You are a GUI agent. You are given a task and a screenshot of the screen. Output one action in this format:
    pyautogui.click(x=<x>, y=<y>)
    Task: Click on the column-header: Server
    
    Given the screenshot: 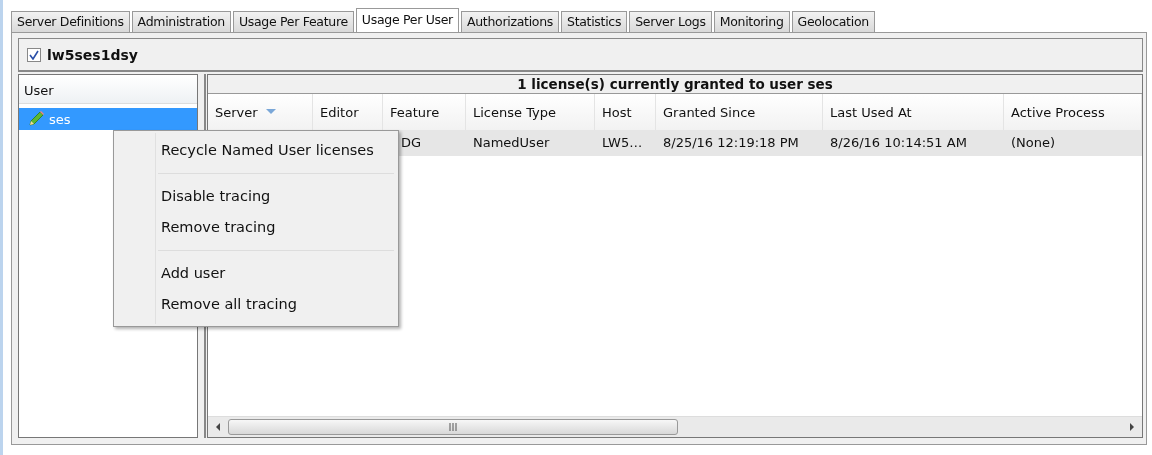 What is the action you would take?
    pyautogui.click(x=260, y=112)
    